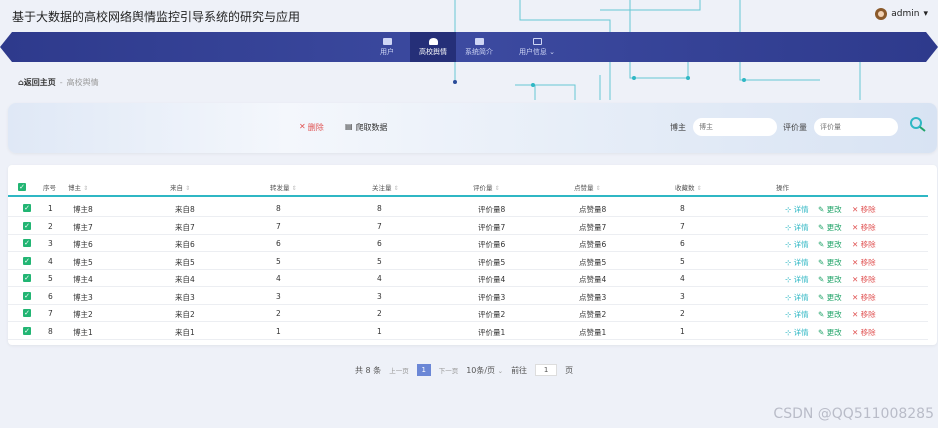  I want to click on select-all-checkbox: ✓, so click(22, 187).